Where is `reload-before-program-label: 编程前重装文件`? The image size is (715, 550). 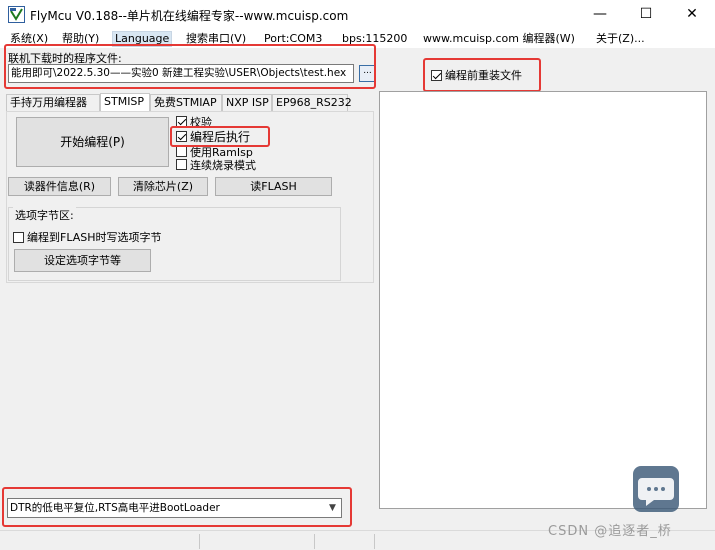 reload-before-program-label: 编程前重装文件 is located at coordinates (483, 75).